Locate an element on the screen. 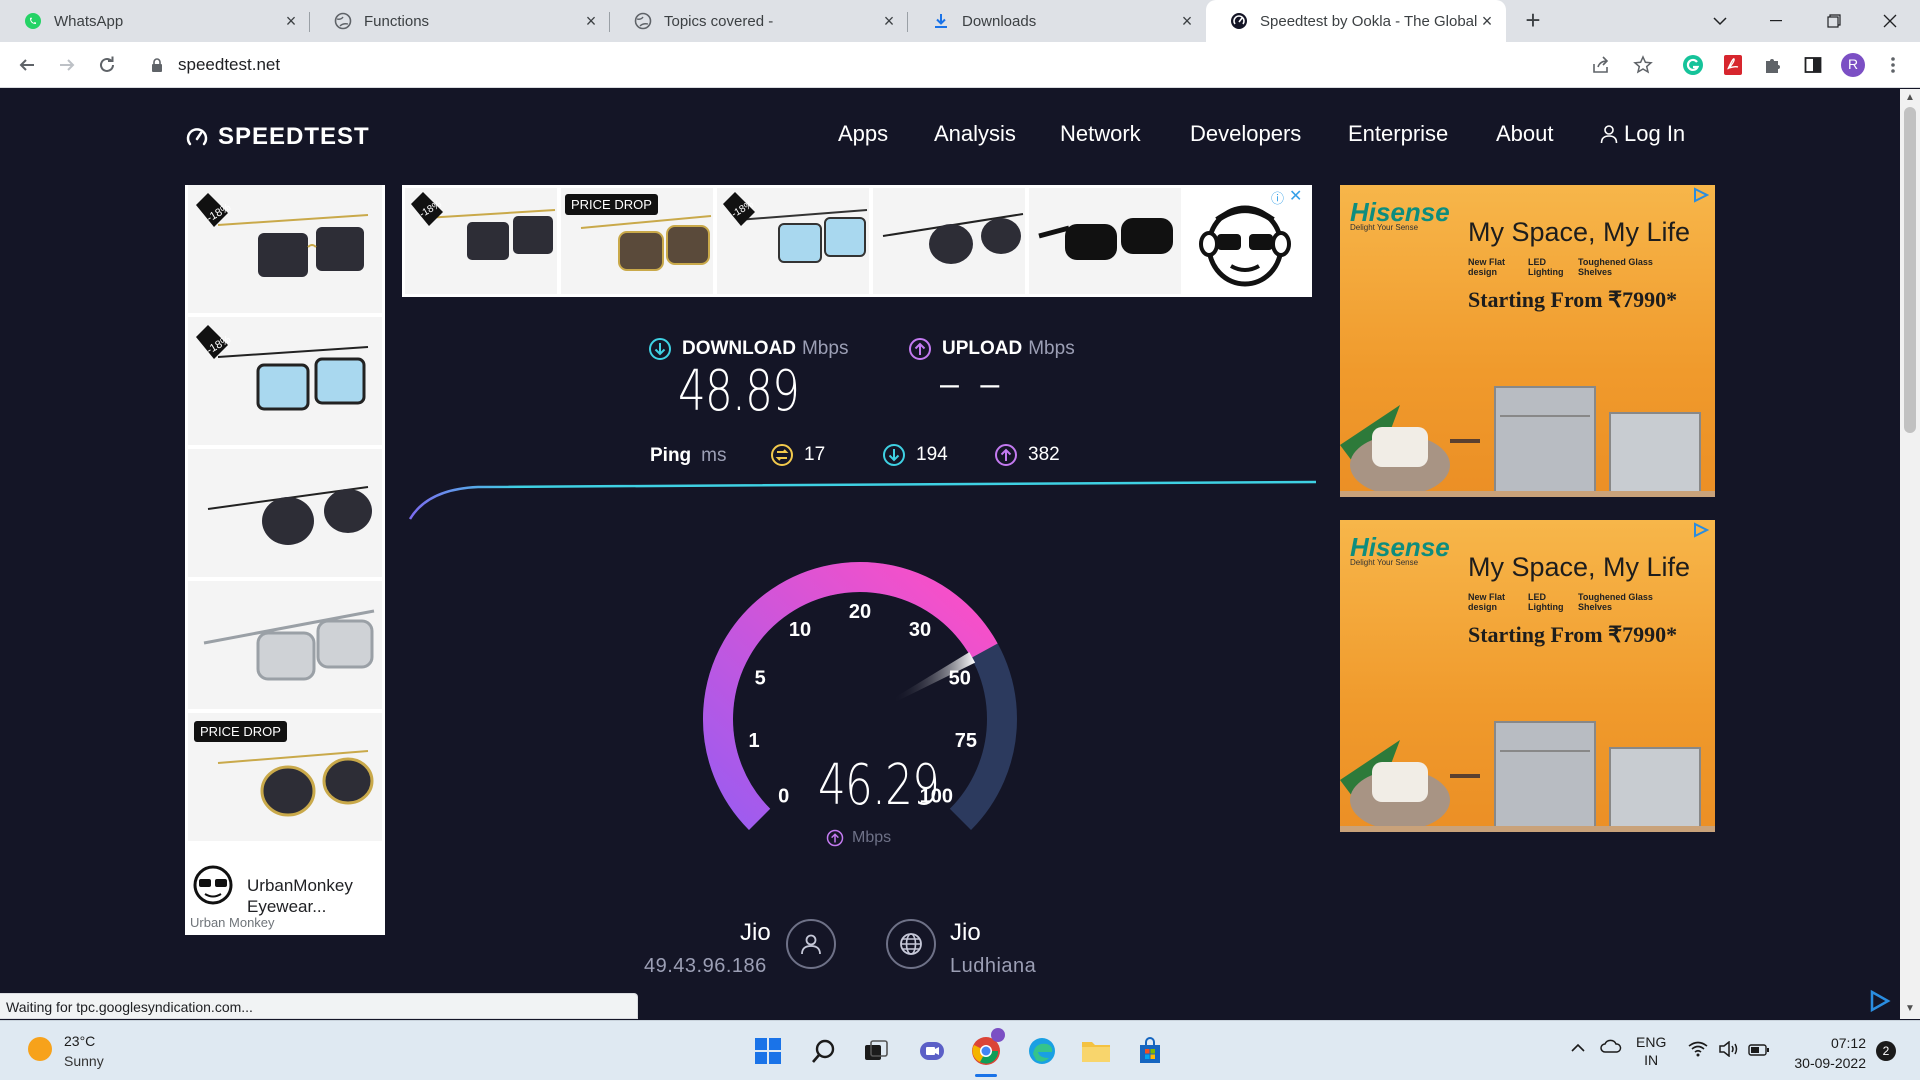 This screenshot has width=1920, height=1080. weather-widget: 23°C Sunny is located at coordinates (65, 1051).